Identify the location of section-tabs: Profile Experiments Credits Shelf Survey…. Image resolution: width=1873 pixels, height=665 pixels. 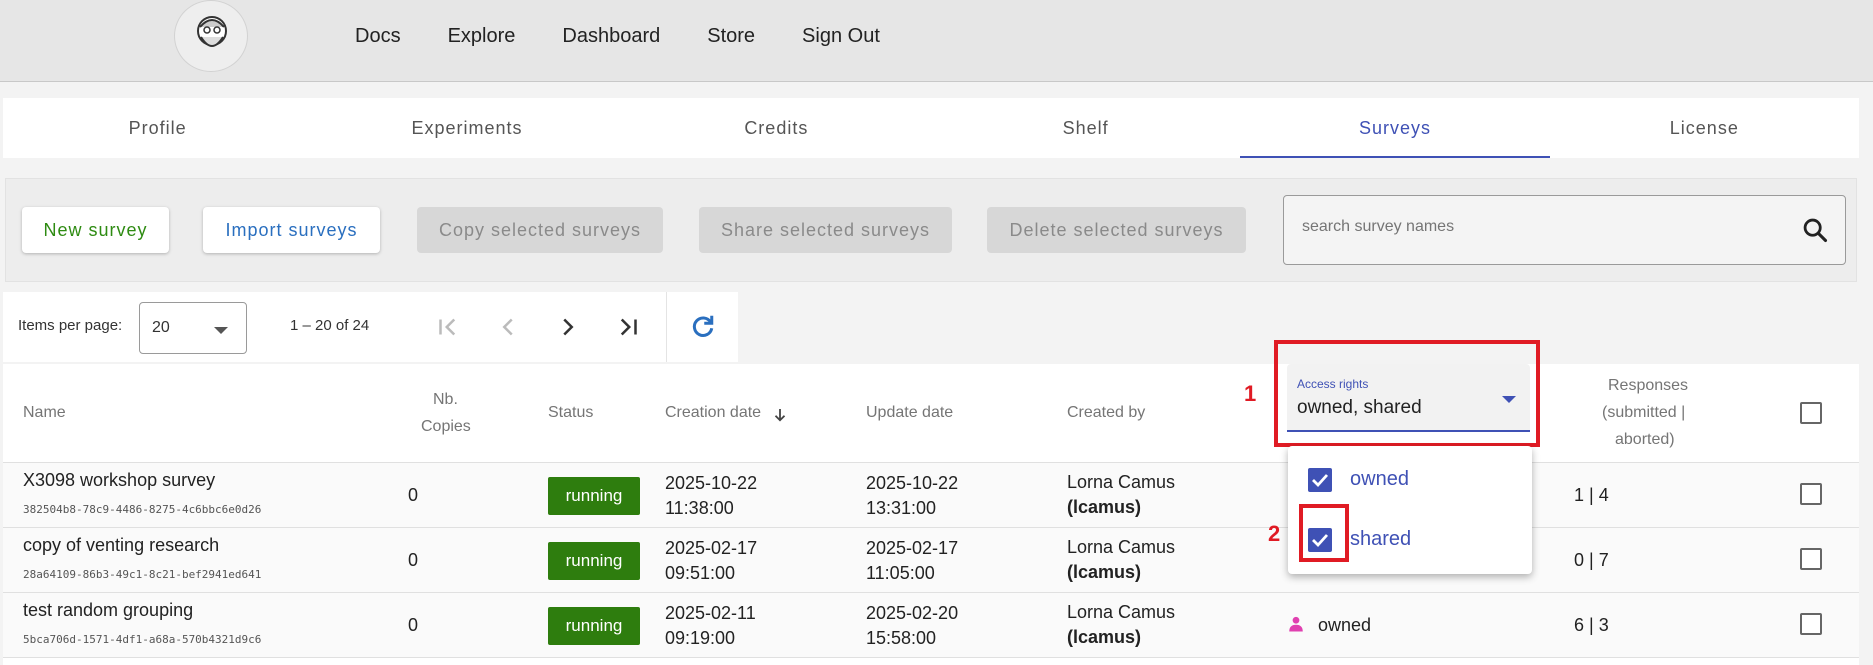
(931, 128).